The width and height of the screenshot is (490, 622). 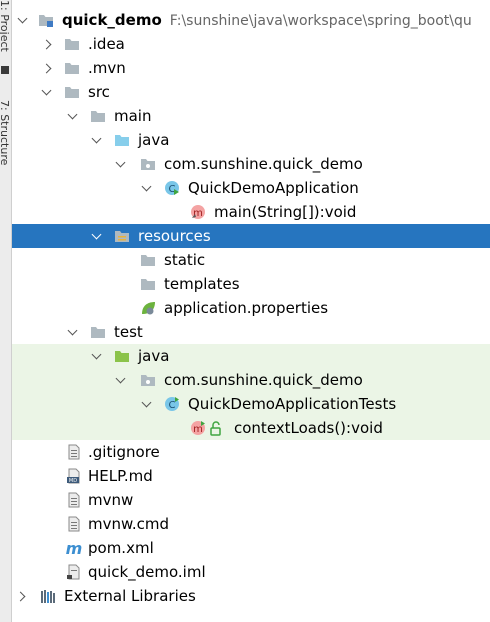 What do you see at coordinates (251, 596) in the screenshot?
I see `tree-row-external-libraries: External Libraries` at bounding box center [251, 596].